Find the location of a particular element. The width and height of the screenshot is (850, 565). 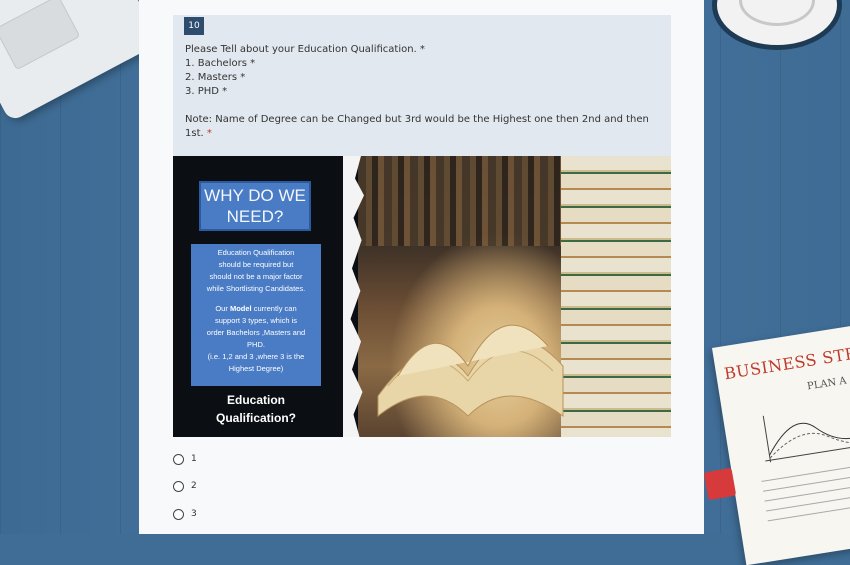

info-line: (i.e. 1,2 and 3 ,where 3 is the is located at coordinates (256, 356).